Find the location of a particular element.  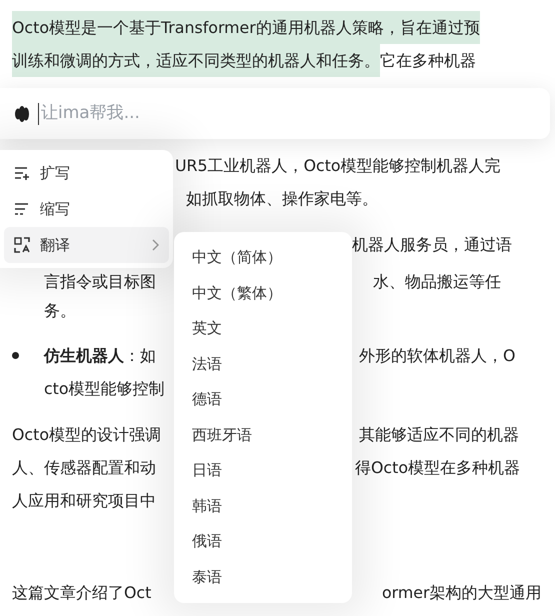

text-line: 水、物品搬运等任 is located at coordinates (437, 282).